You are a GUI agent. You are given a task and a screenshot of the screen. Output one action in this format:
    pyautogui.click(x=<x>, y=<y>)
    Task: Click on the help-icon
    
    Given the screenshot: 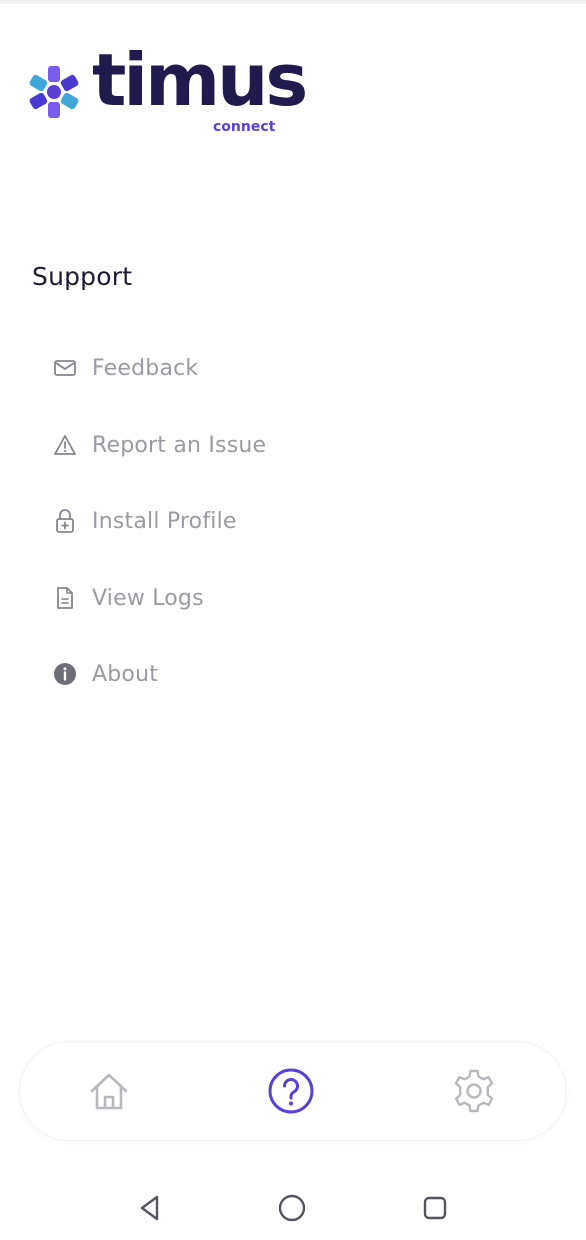 What is the action you would take?
    pyautogui.click(x=291, y=1091)
    